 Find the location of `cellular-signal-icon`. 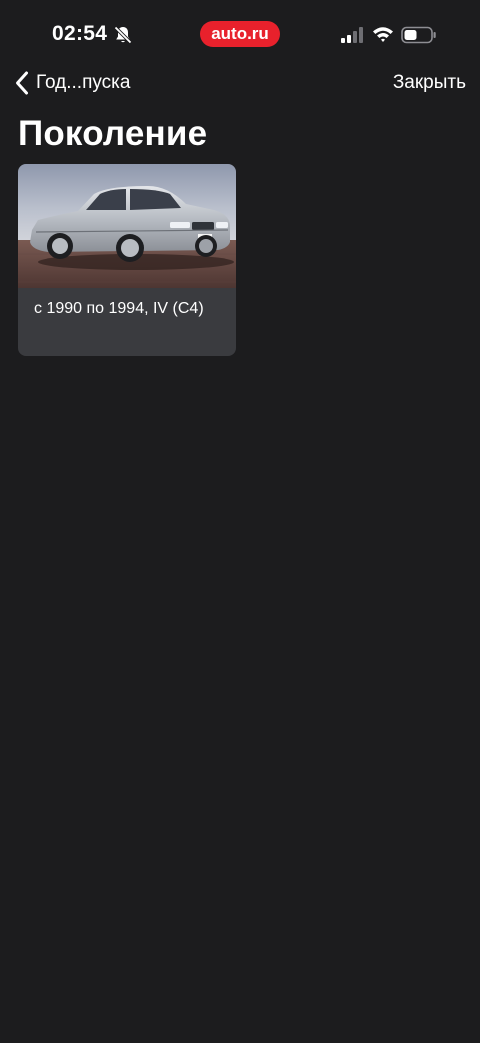

cellular-signal-icon is located at coordinates (352, 35).